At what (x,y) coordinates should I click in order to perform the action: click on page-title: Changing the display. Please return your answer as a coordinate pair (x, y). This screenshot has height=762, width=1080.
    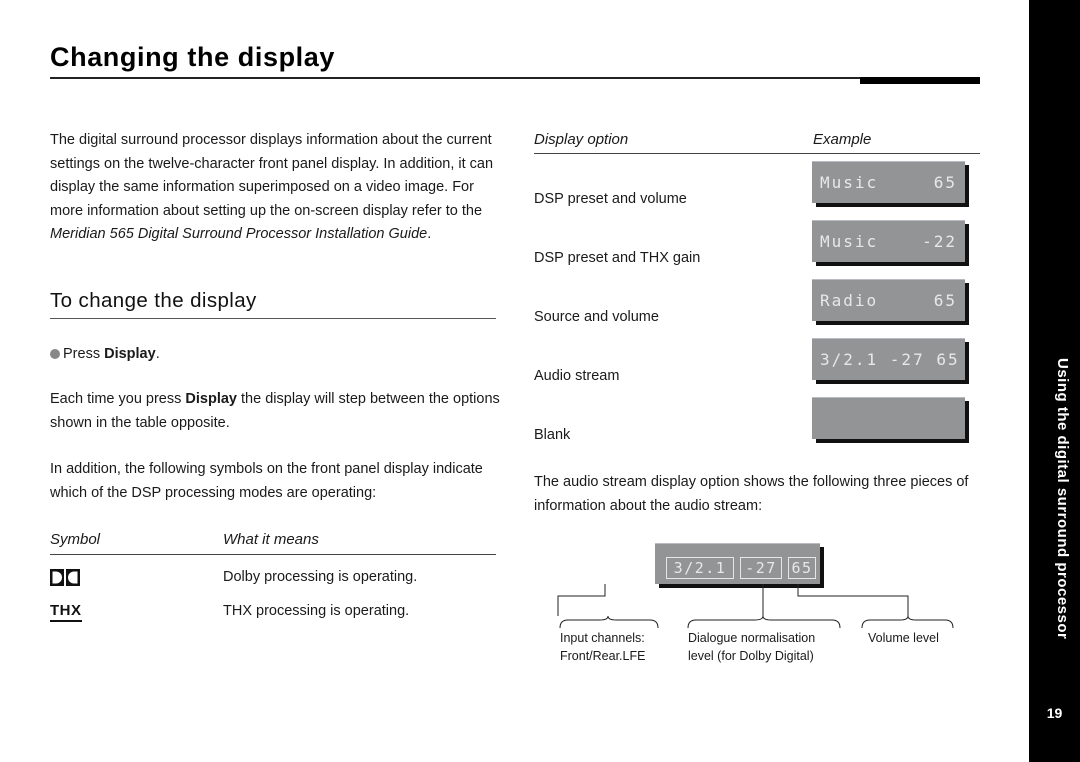
    Looking at the image, I should click on (193, 57).